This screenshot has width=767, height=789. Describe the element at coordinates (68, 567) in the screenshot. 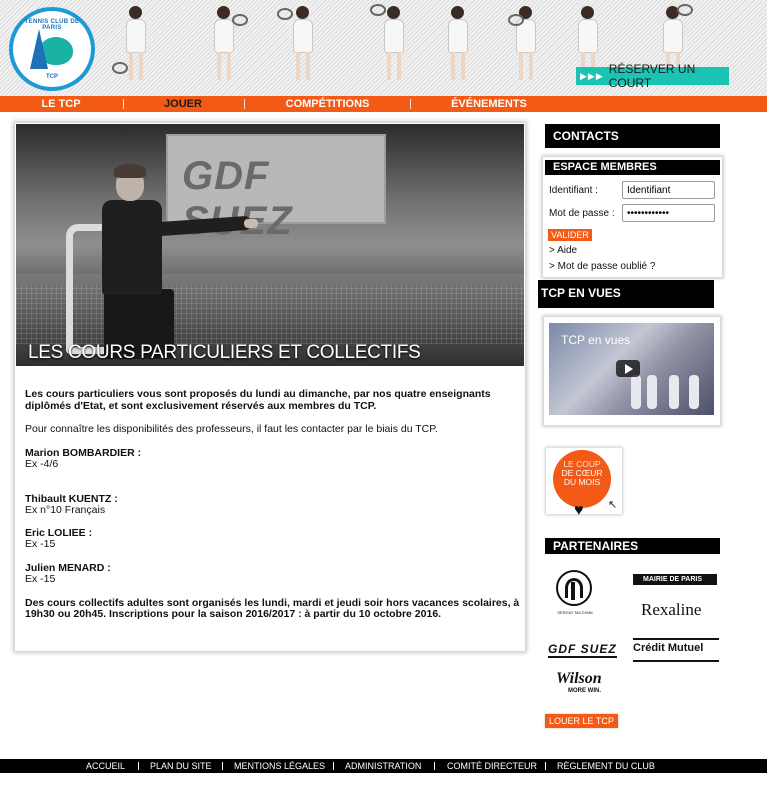

I see `professor-name: Julien MENARD :` at that location.